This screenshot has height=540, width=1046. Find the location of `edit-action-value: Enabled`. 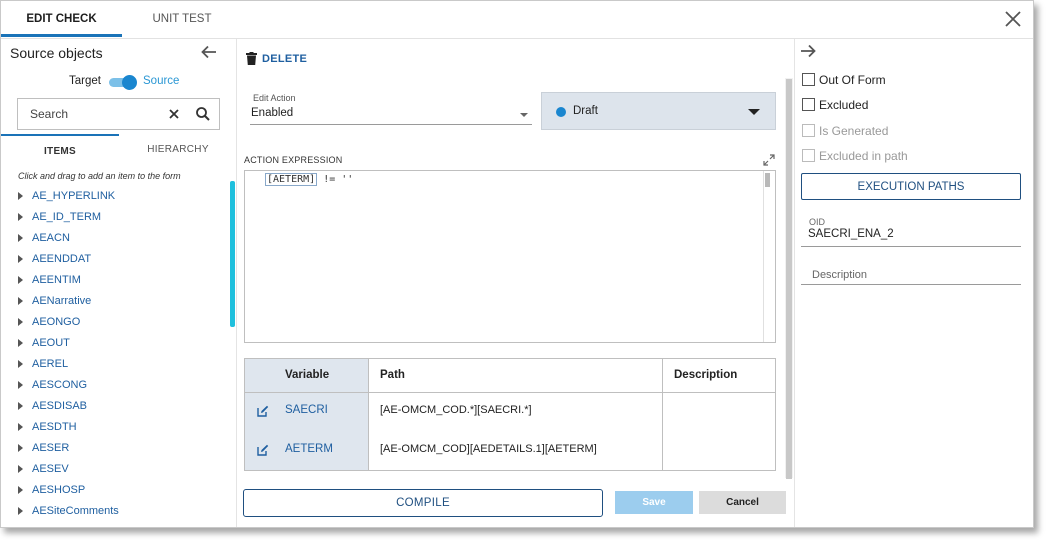

edit-action-value: Enabled is located at coordinates (272, 113).